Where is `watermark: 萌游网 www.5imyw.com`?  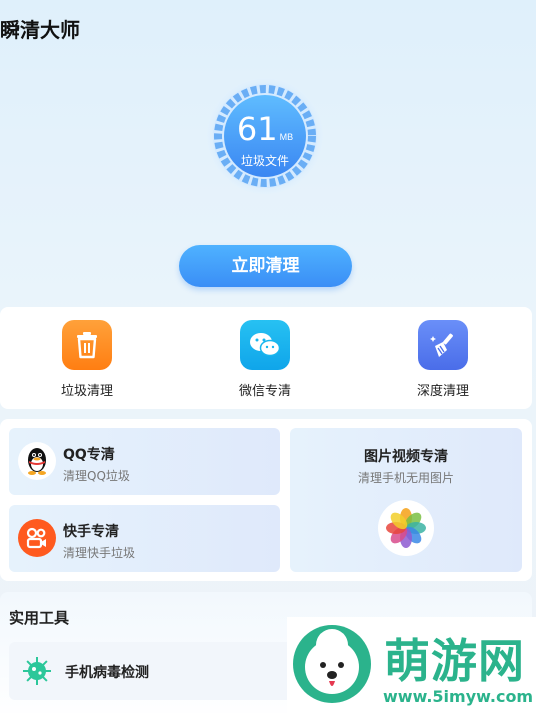
watermark: 萌游网 www.5imyw.com is located at coordinates (411, 665).